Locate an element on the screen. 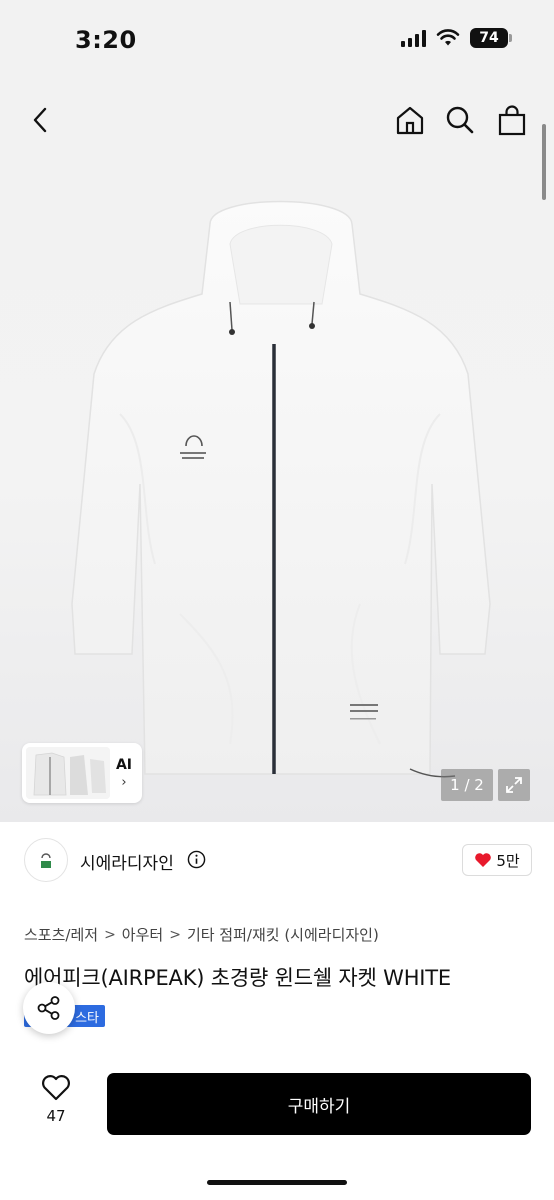  bottom-action-bar: 47 구매하기 is located at coordinates (277, 1130).